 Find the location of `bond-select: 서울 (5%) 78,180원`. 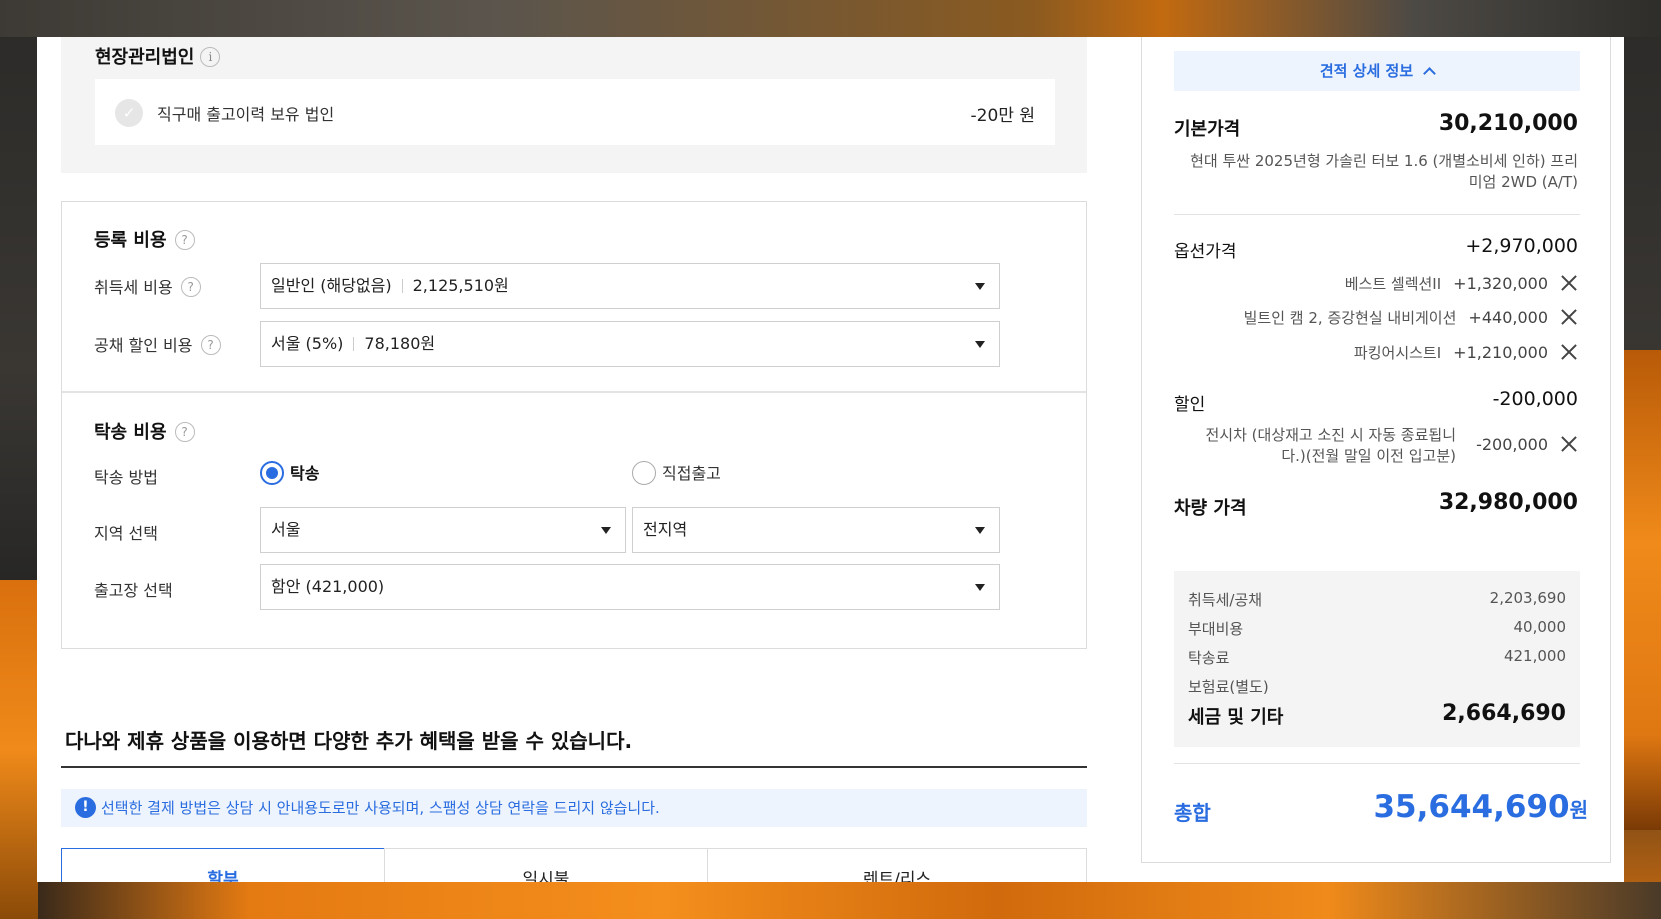

bond-select: 서울 (5%) 78,180원 is located at coordinates (630, 344).